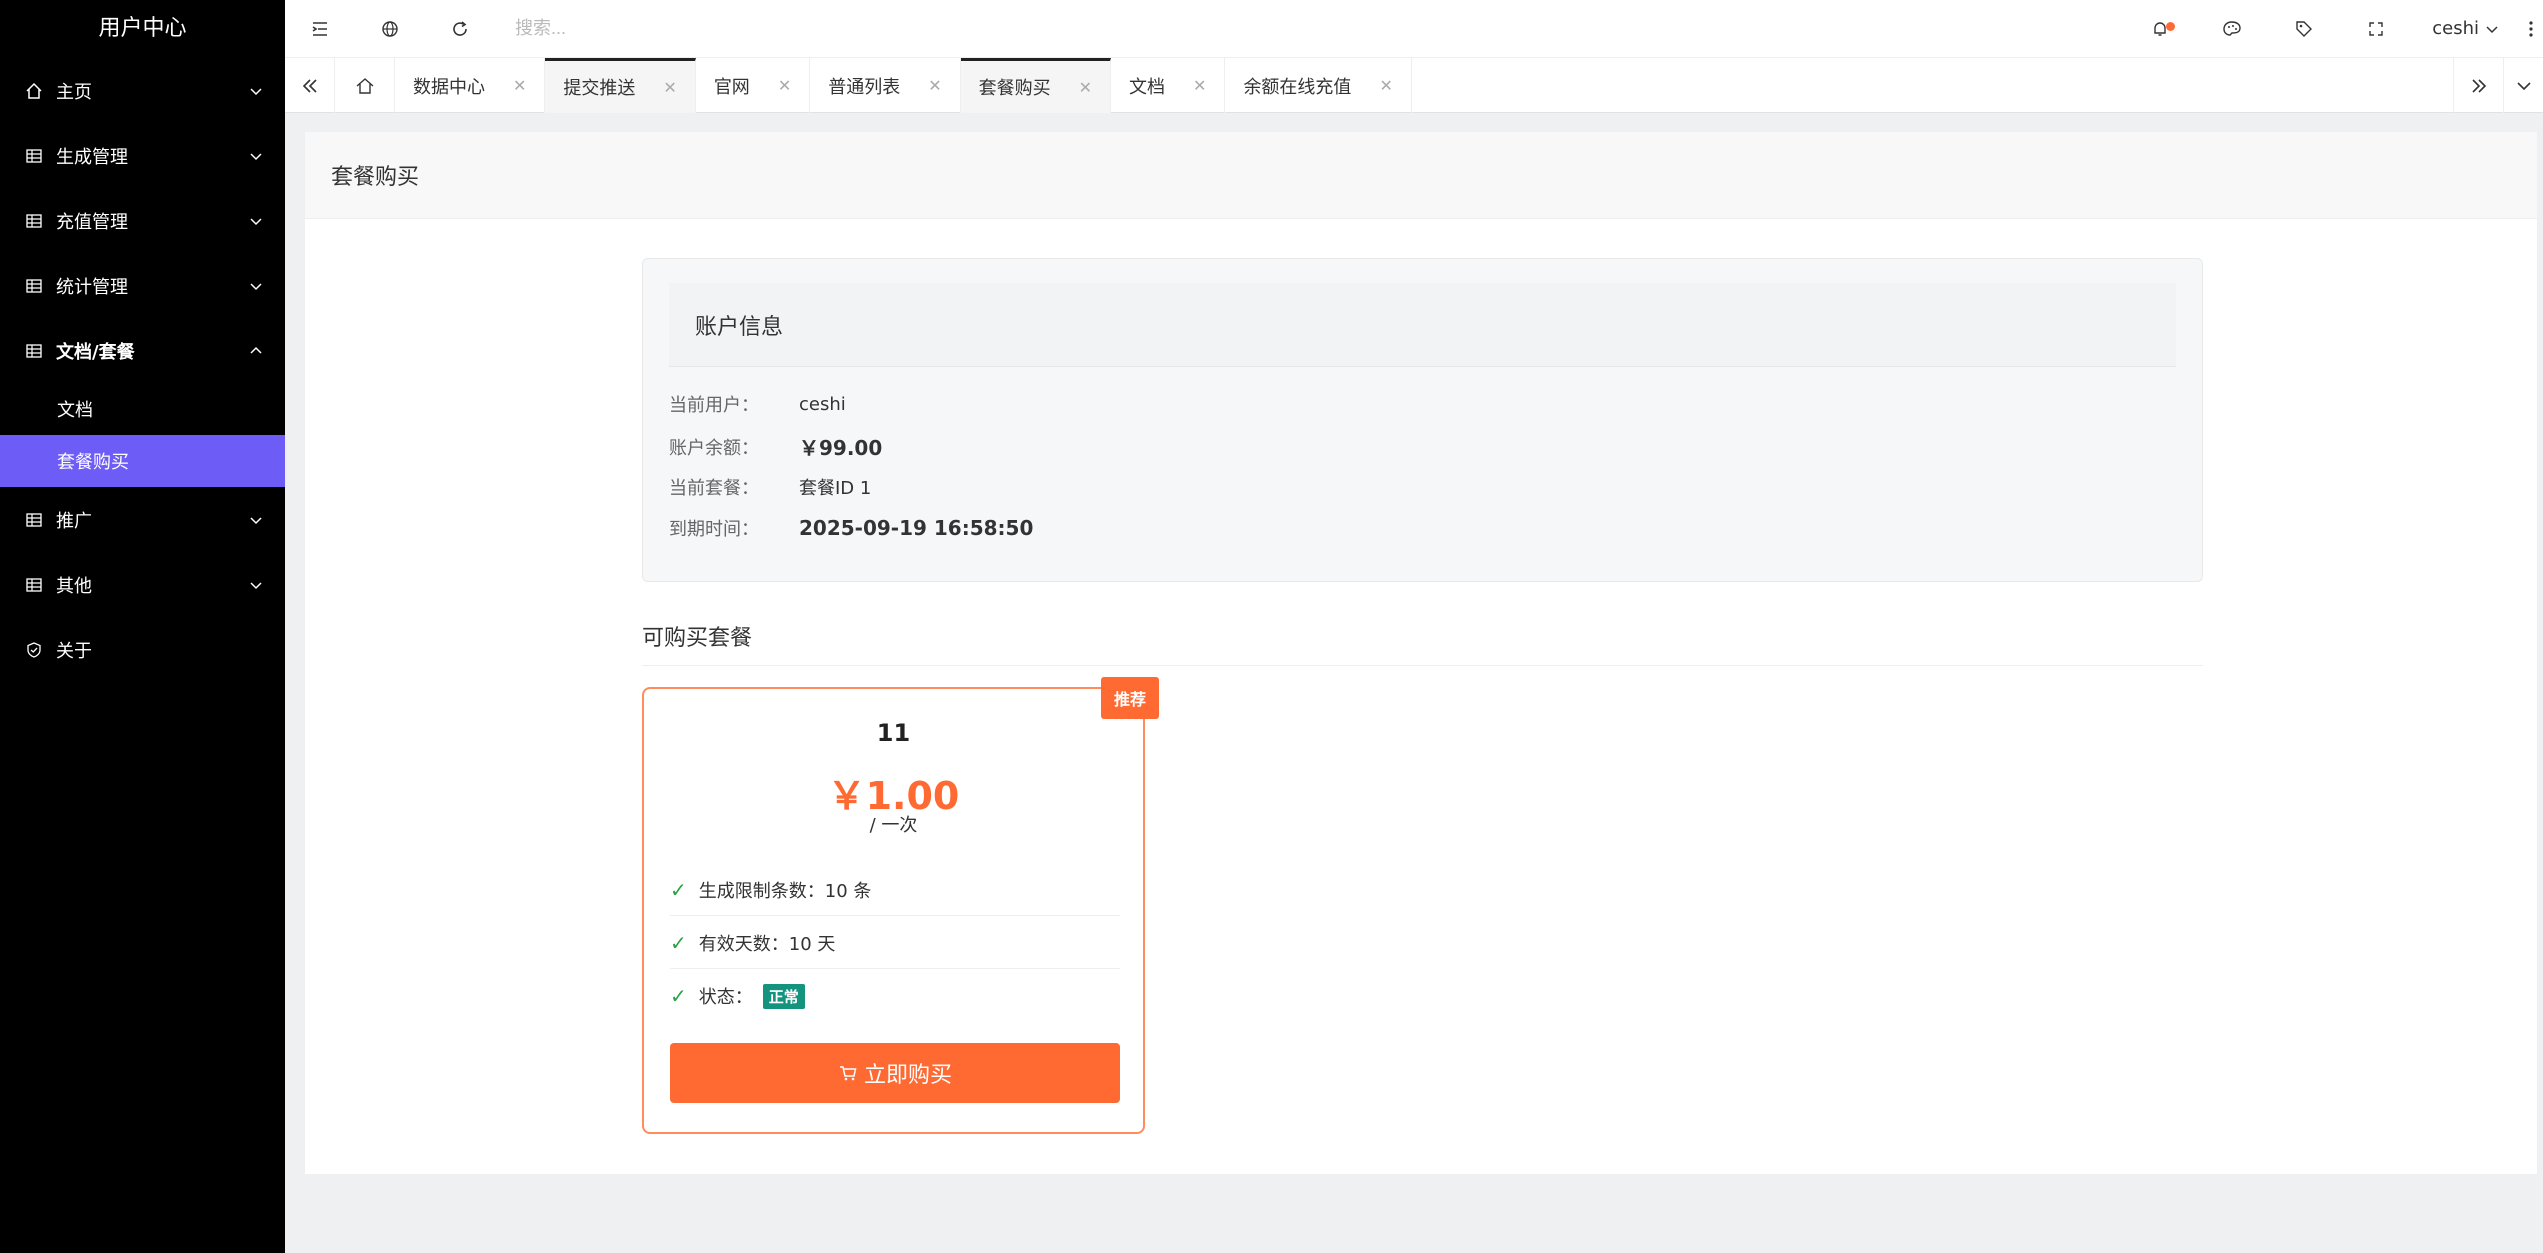 The image size is (2543, 1253). What do you see at coordinates (1421, 175) in the screenshot?
I see `page-title: 套餐购买` at bounding box center [1421, 175].